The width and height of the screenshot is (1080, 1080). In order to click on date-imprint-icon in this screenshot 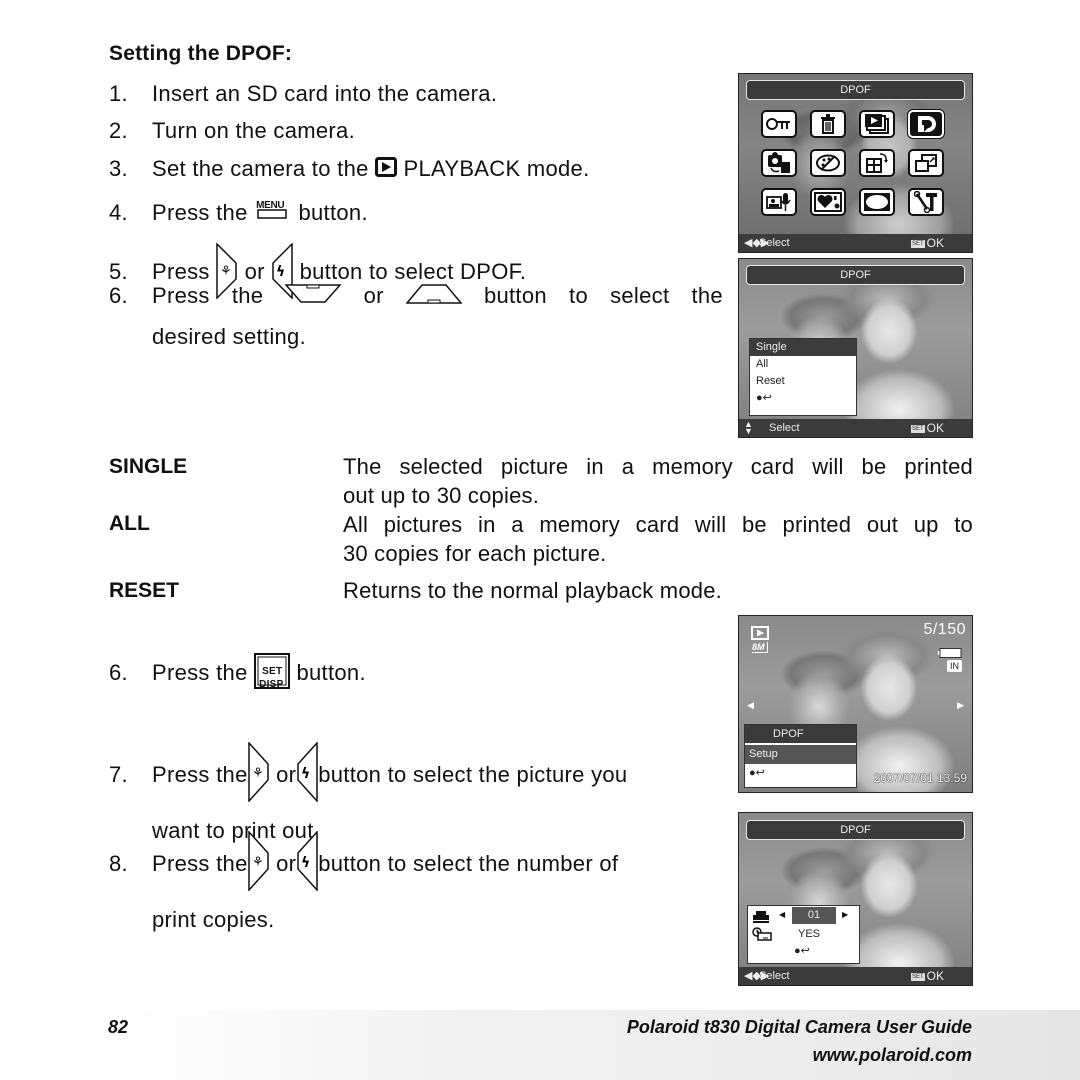, I will do `click(762, 936)`.